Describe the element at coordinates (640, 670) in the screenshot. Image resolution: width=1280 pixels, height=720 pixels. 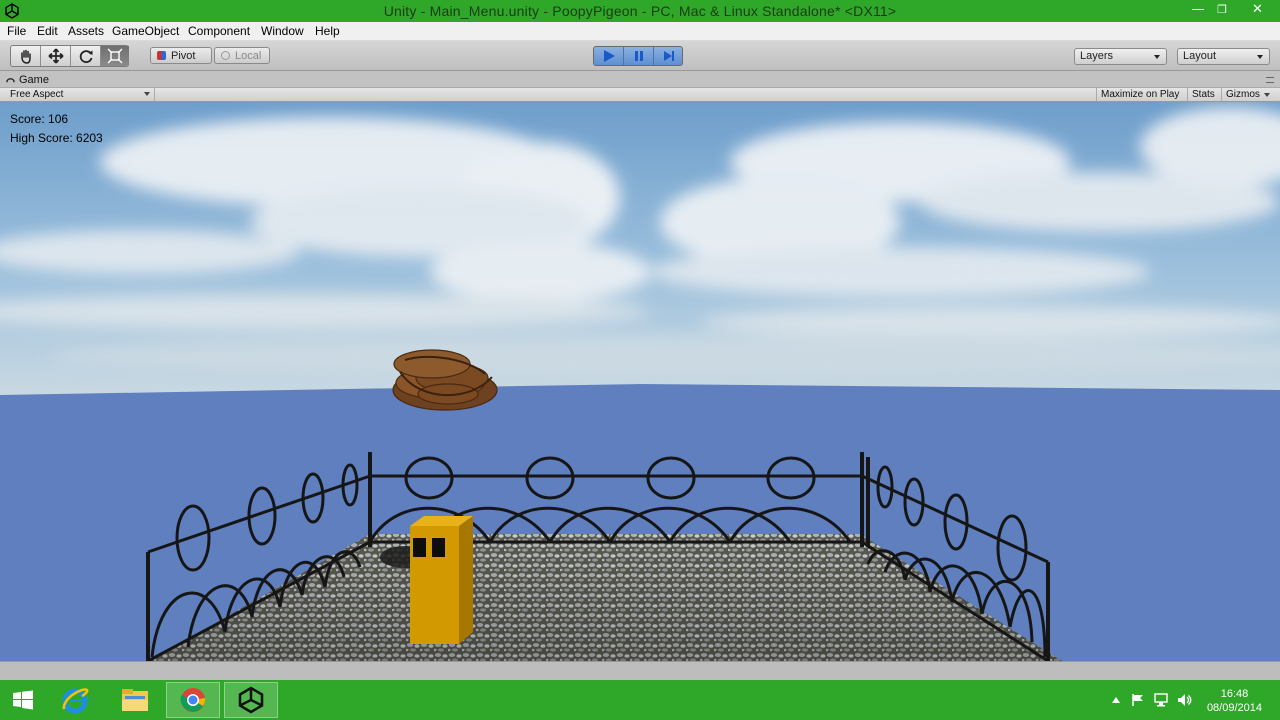
I see `status-bar` at that location.